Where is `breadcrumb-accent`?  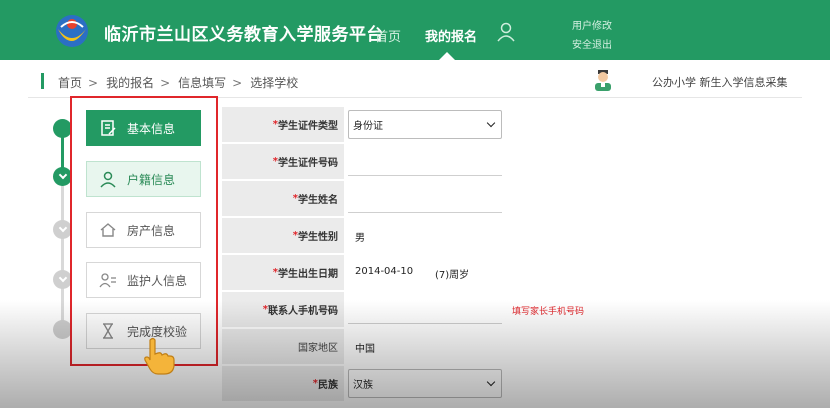
breadcrumb-accent is located at coordinates (42, 81).